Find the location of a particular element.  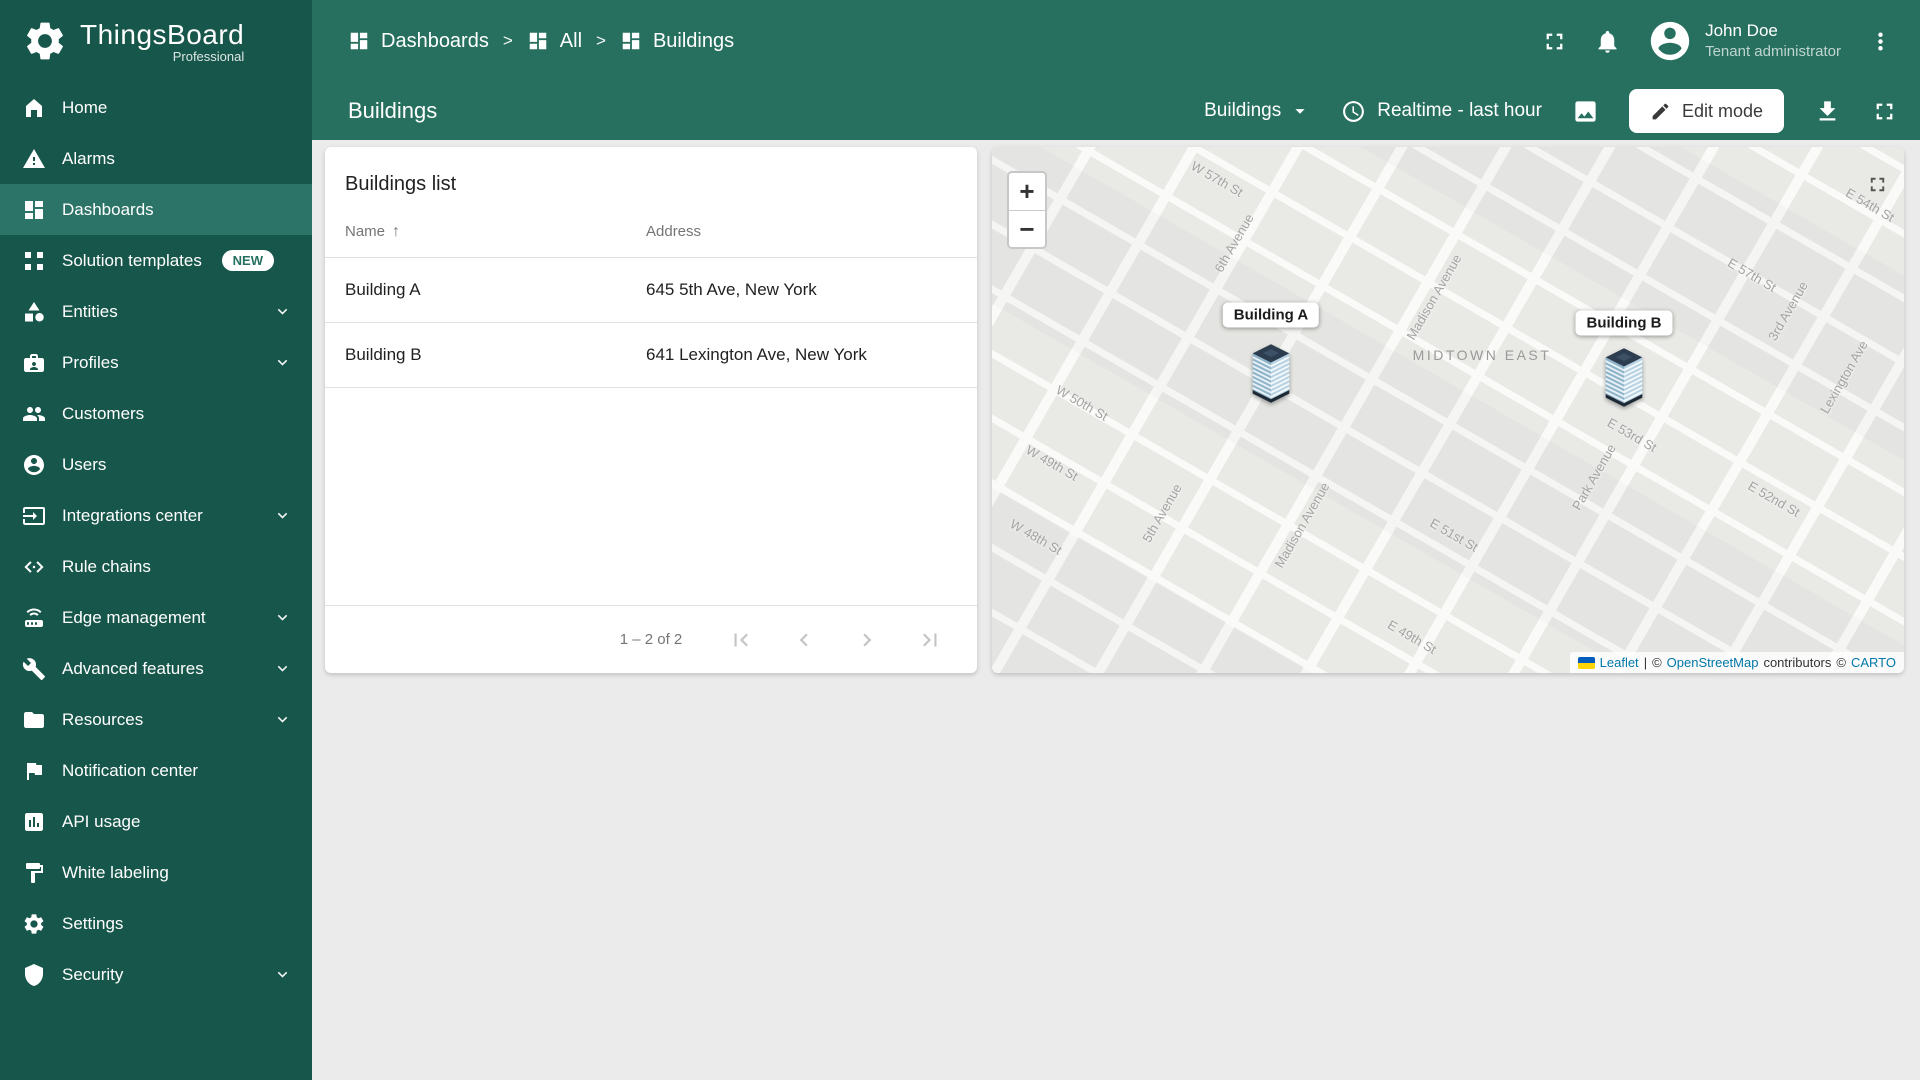

marker-label-building-b: Building B is located at coordinates (1624, 323).